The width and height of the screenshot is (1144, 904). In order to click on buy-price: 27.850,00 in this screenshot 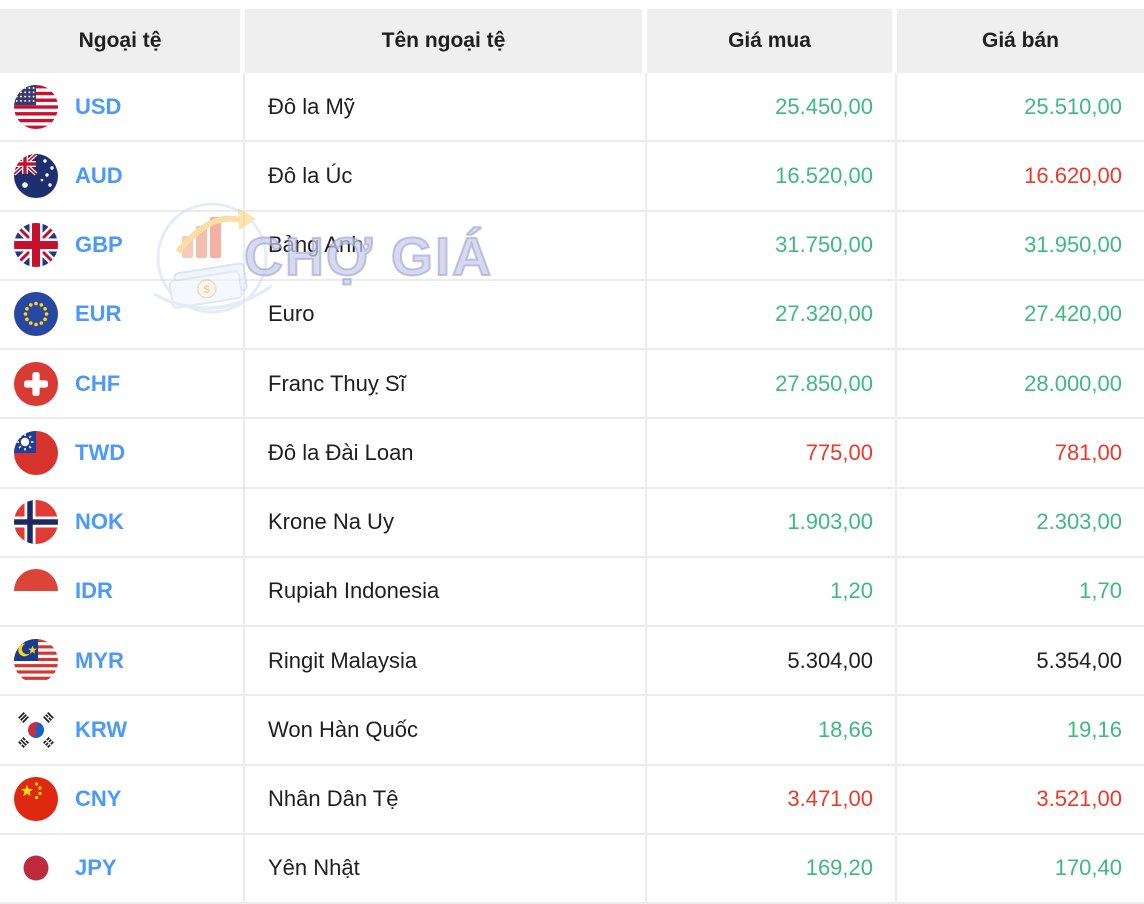, I will do `click(824, 383)`.